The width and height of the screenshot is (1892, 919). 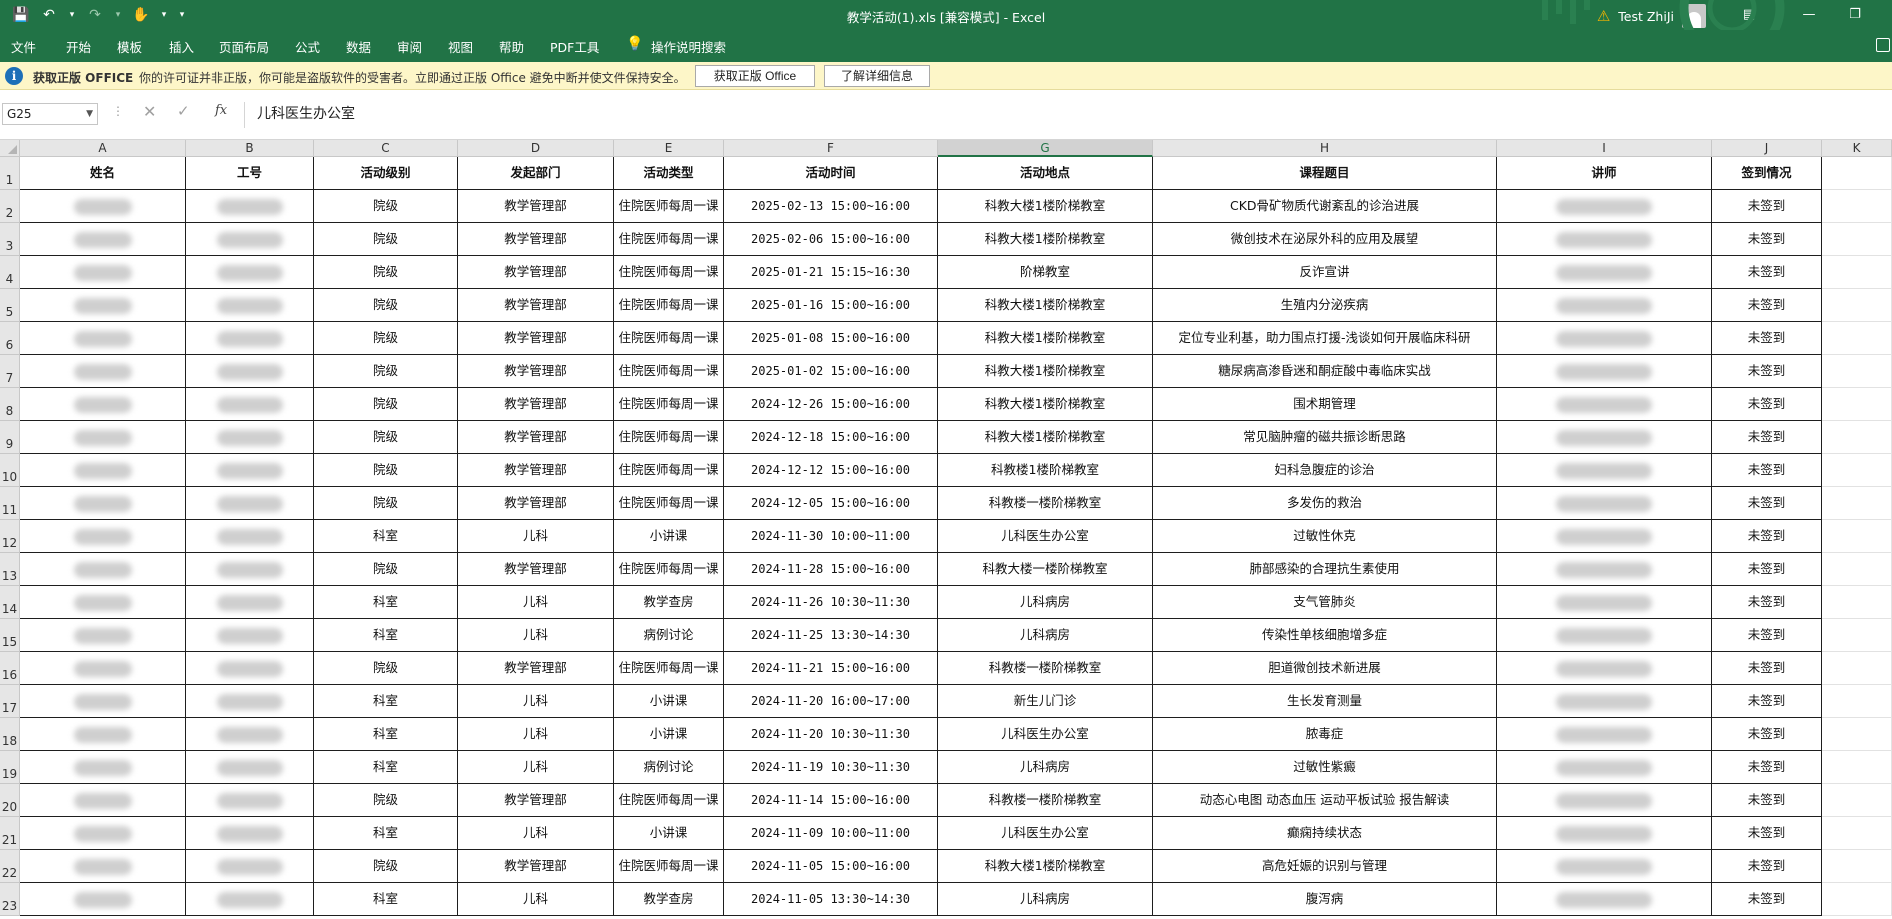 What do you see at coordinates (103, 148) in the screenshot?
I see `column-header-a: A` at bounding box center [103, 148].